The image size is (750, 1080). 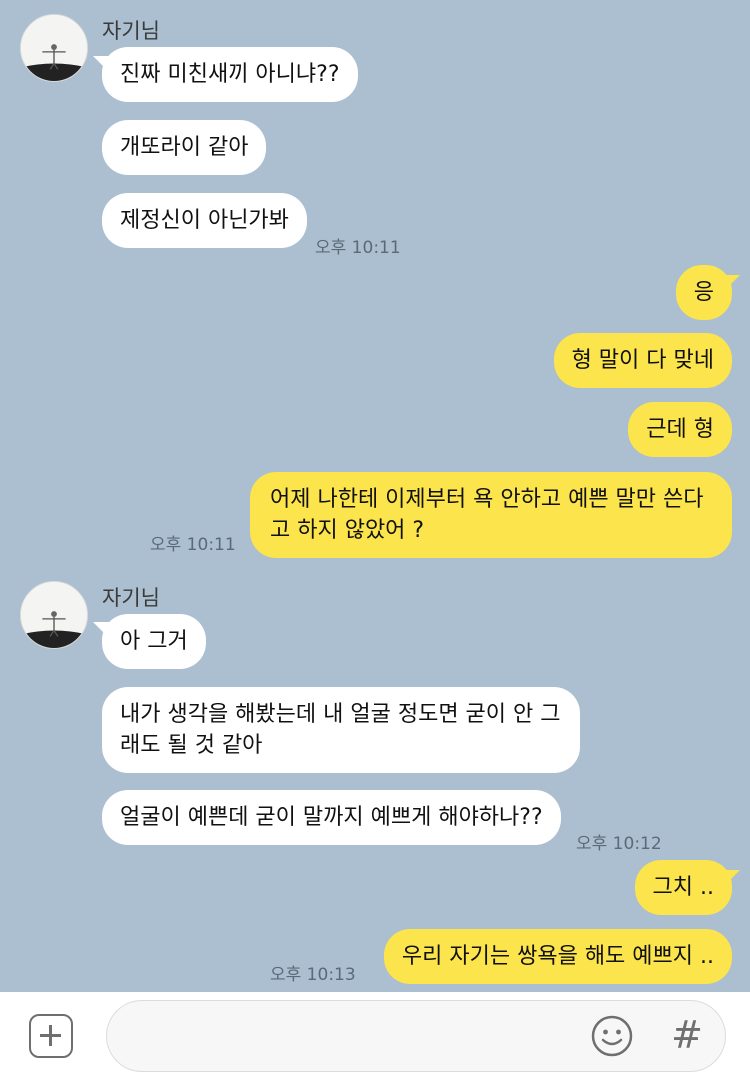 I want to click on incoming-message: 제정신이 아닌가봐, so click(x=204, y=220).